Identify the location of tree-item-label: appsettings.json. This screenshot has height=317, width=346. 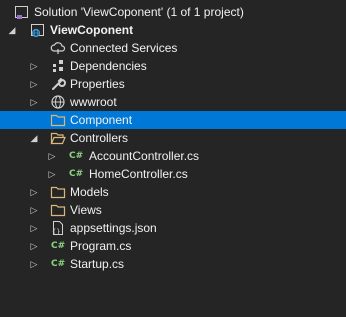
(113, 228).